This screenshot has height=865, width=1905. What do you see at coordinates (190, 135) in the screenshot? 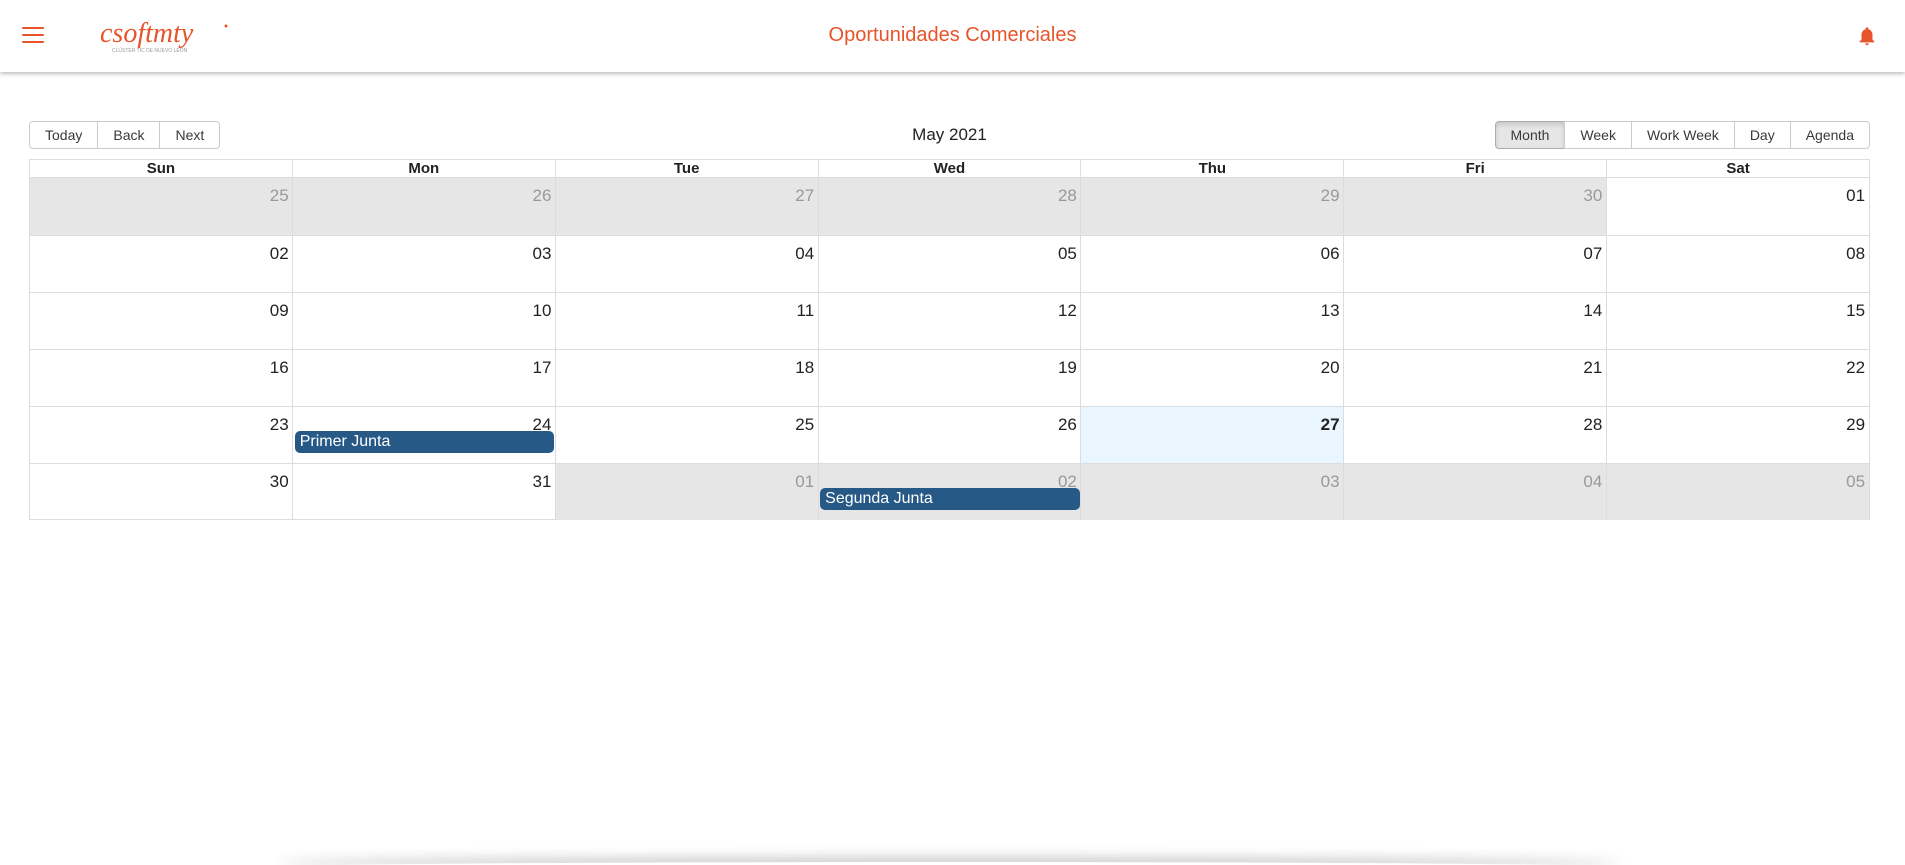
I see `next-button: Next` at bounding box center [190, 135].